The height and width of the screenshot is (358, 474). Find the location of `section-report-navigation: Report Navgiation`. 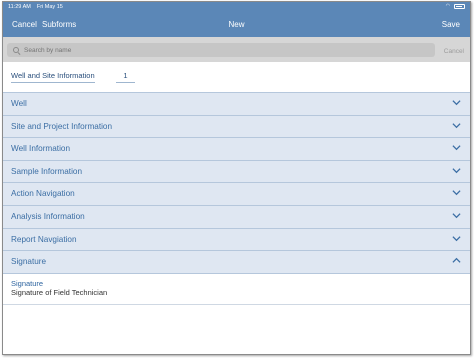

section-report-navigation: Report Navgiation is located at coordinates (236, 239).